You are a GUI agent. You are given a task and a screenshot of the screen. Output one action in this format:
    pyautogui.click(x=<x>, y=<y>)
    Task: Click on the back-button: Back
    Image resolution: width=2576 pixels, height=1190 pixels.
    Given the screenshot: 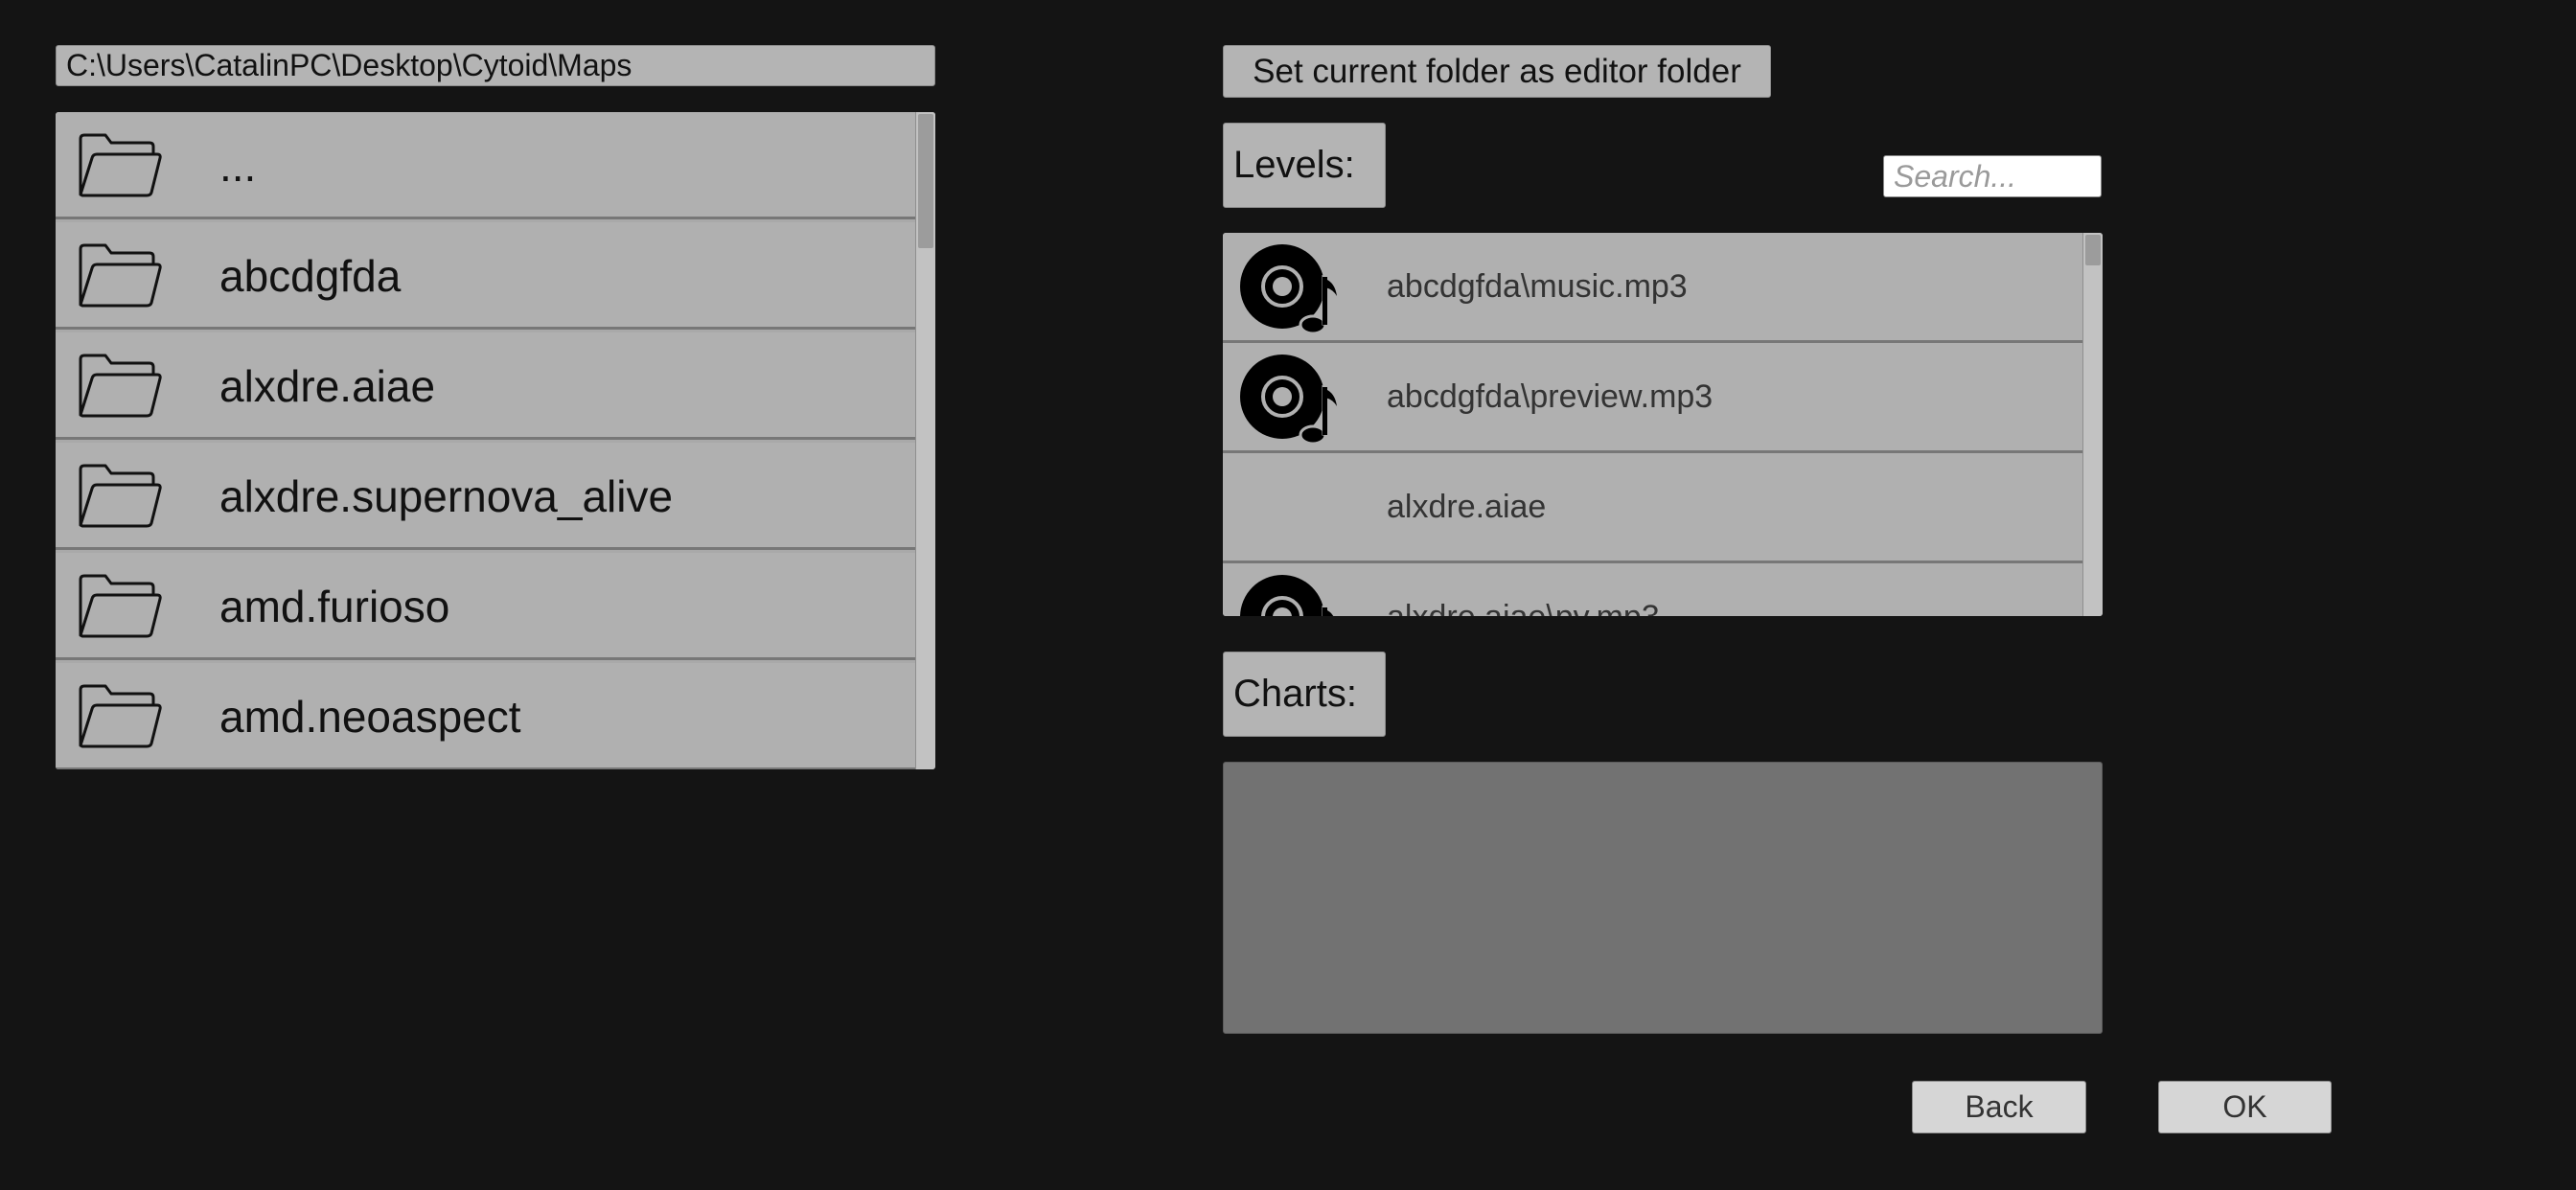 What is the action you would take?
    pyautogui.click(x=1999, y=1107)
    